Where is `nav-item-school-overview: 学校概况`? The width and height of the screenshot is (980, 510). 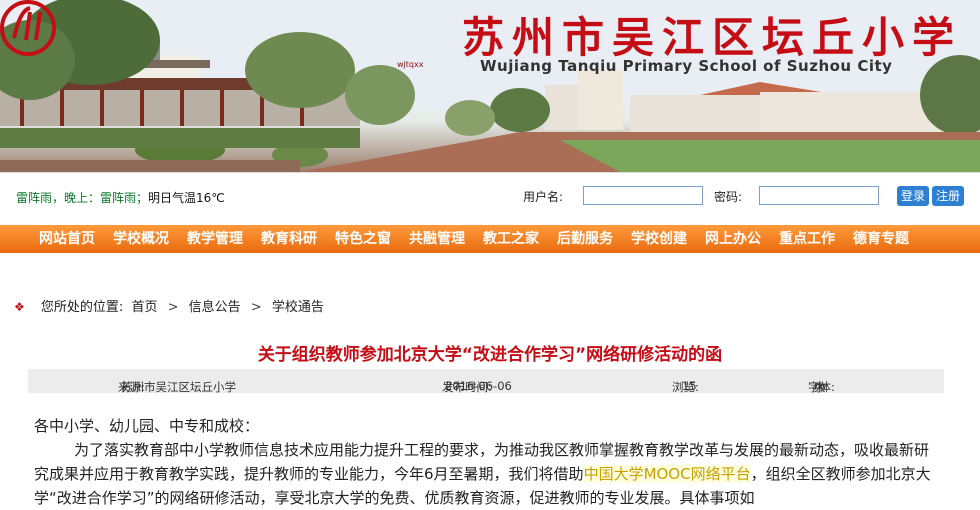
nav-item-school-overview: 学校概况 is located at coordinates (141, 239).